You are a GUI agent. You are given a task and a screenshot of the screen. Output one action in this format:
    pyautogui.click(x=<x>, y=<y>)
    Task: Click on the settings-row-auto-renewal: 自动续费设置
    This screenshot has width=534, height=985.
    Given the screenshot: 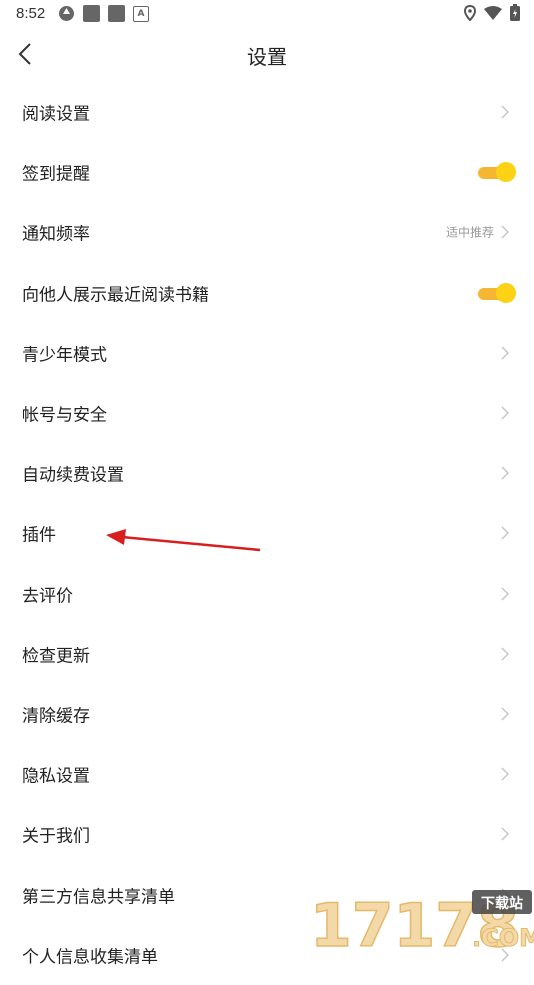 What is the action you would take?
    pyautogui.click(x=267, y=473)
    